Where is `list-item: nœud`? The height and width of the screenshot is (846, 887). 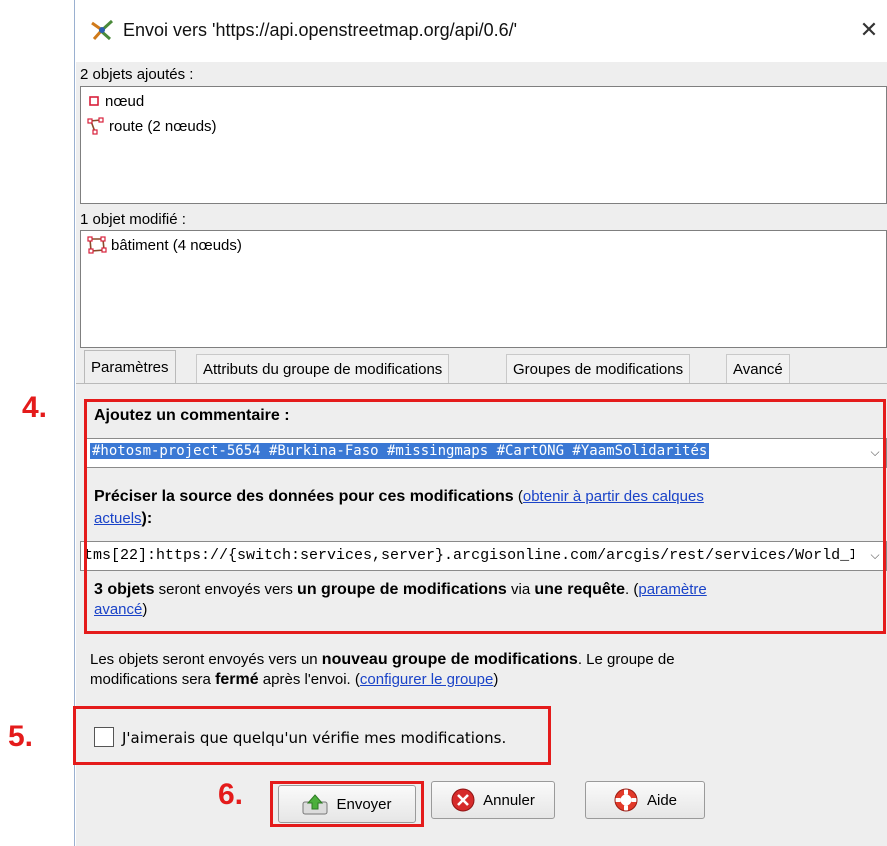
list-item: nœud is located at coordinates (115, 101).